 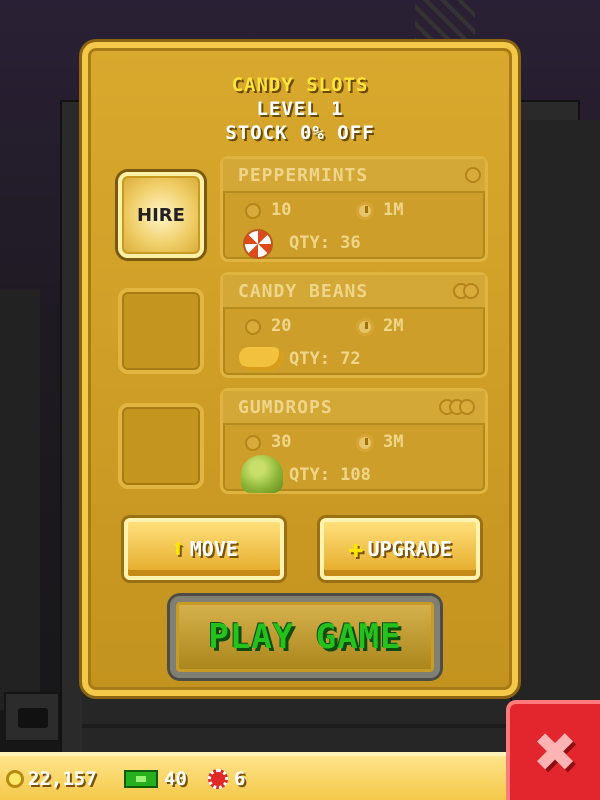 What do you see at coordinates (175, 779) in the screenshot?
I see `bux-count: 40` at bounding box center [175, 779].